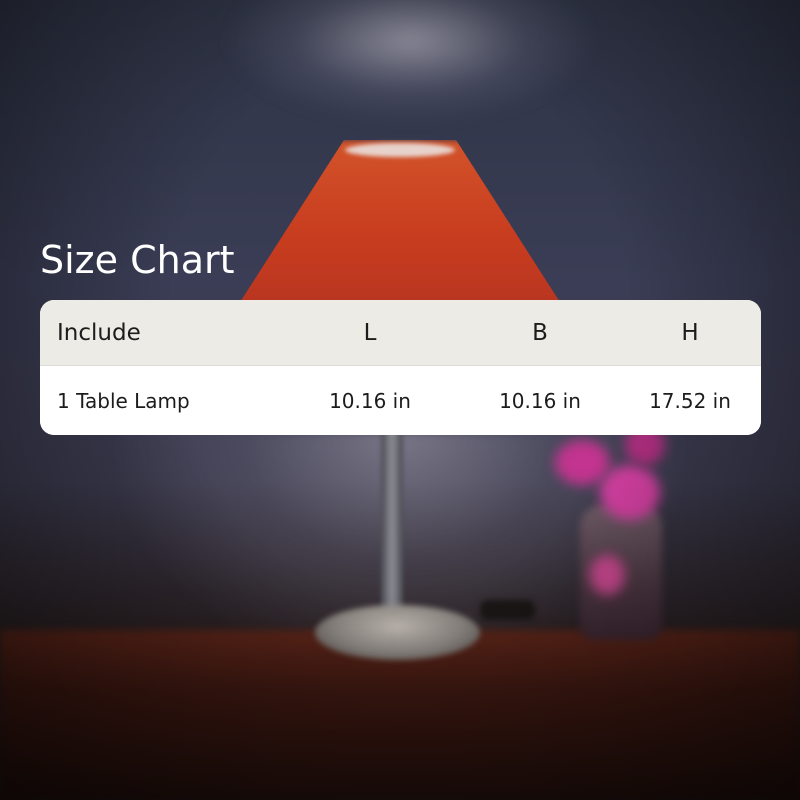 The image size is (800, 800). I want to click on table-row: 1 Table Lamp 10.16 in 10.16 in 17.52 in, so click(400, 400).